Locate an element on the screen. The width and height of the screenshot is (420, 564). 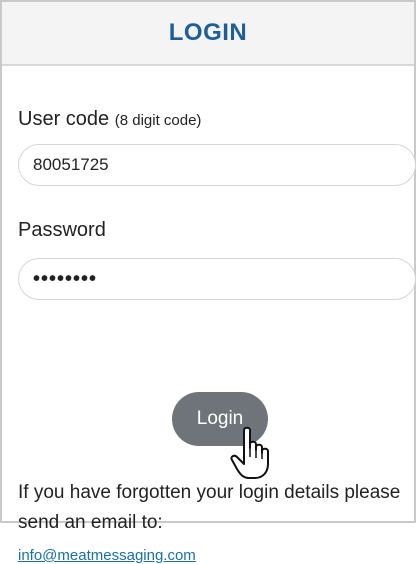
password-value: •••••••• is located at coordinates (65, 278).